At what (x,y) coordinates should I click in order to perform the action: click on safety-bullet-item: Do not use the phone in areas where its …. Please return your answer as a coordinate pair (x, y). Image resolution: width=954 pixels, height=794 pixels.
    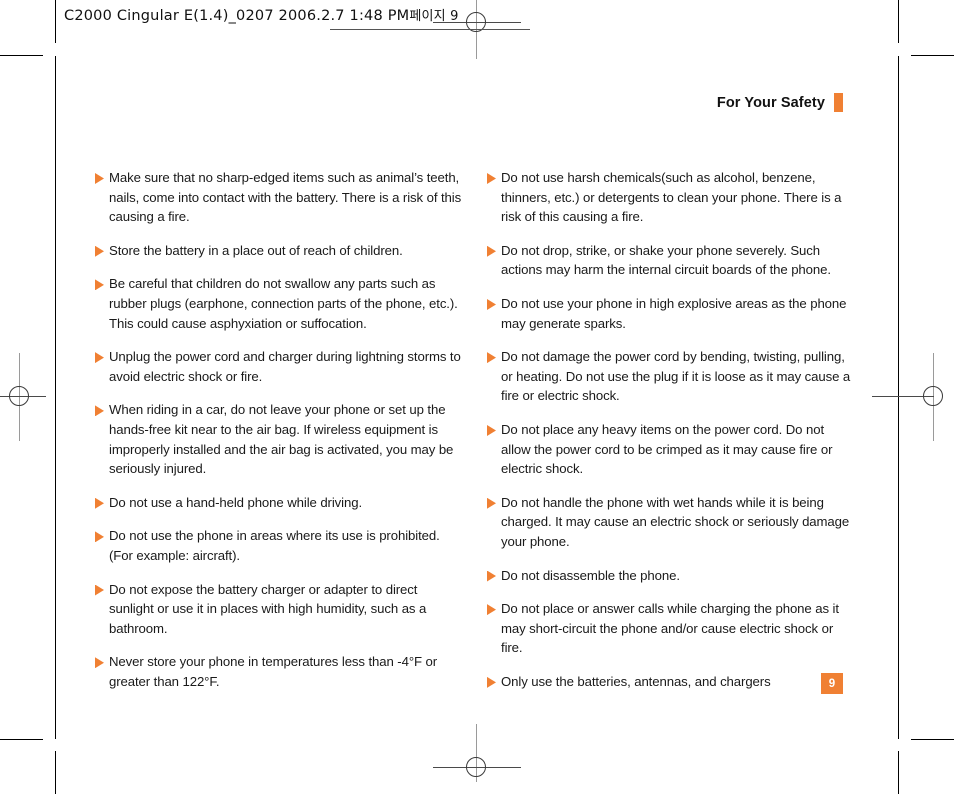
    Looking at the image, I should click on (279, 545).